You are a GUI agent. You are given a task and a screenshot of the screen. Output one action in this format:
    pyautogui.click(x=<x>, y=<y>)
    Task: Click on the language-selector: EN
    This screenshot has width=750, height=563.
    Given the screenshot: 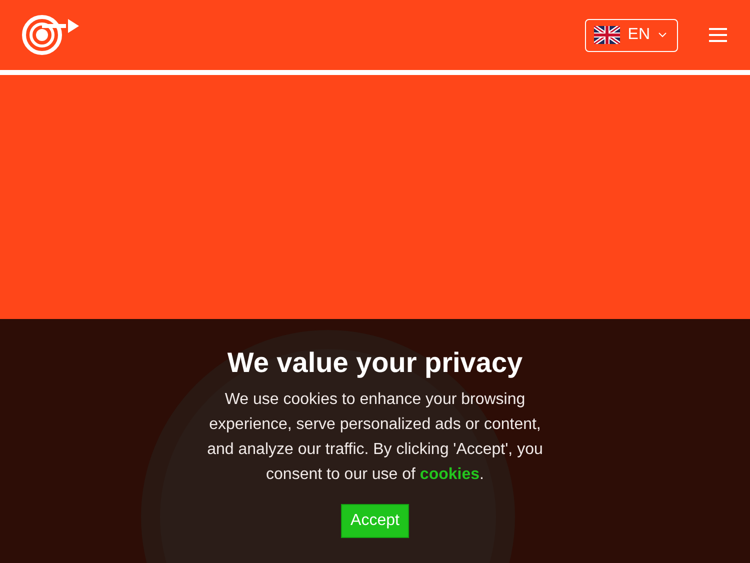 What is the action you would take?
    pyautogui.click(x=631, y=35)
    